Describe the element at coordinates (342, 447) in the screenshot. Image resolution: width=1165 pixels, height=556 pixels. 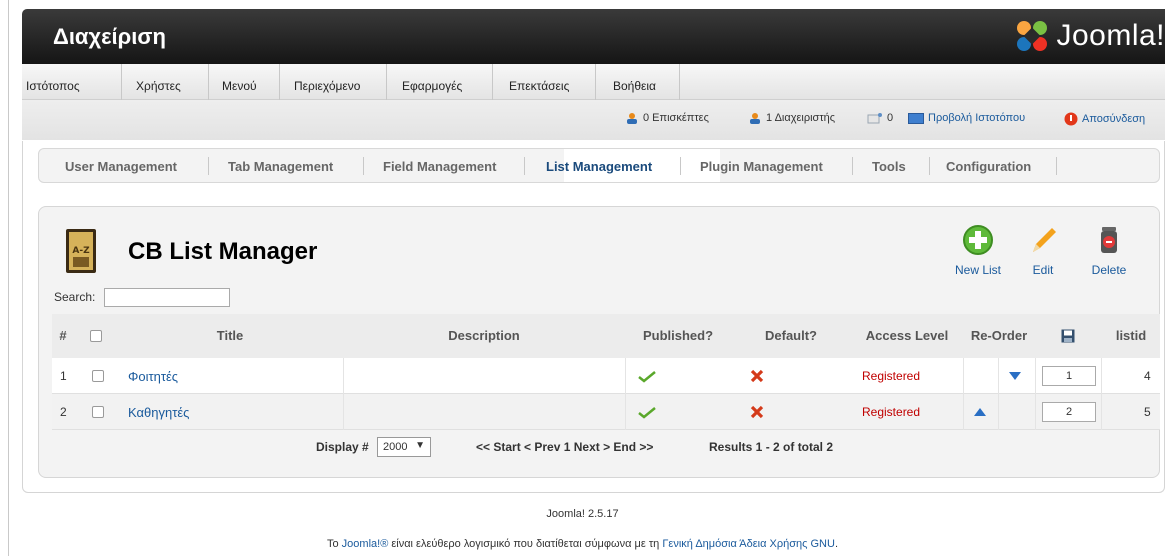
I see `display-label: Display #` at that location.